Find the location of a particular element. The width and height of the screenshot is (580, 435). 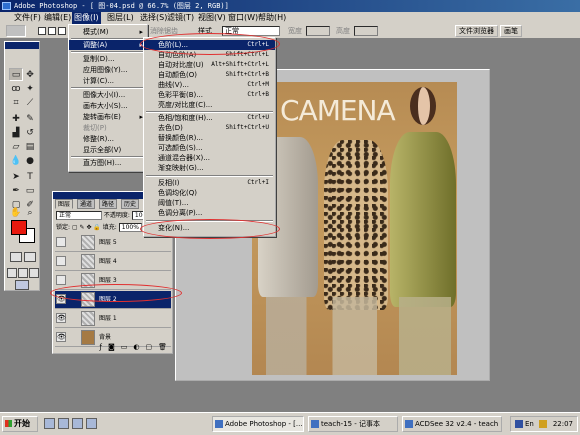

dodge-tool-icon: ● is located at coordinates (30, 160).